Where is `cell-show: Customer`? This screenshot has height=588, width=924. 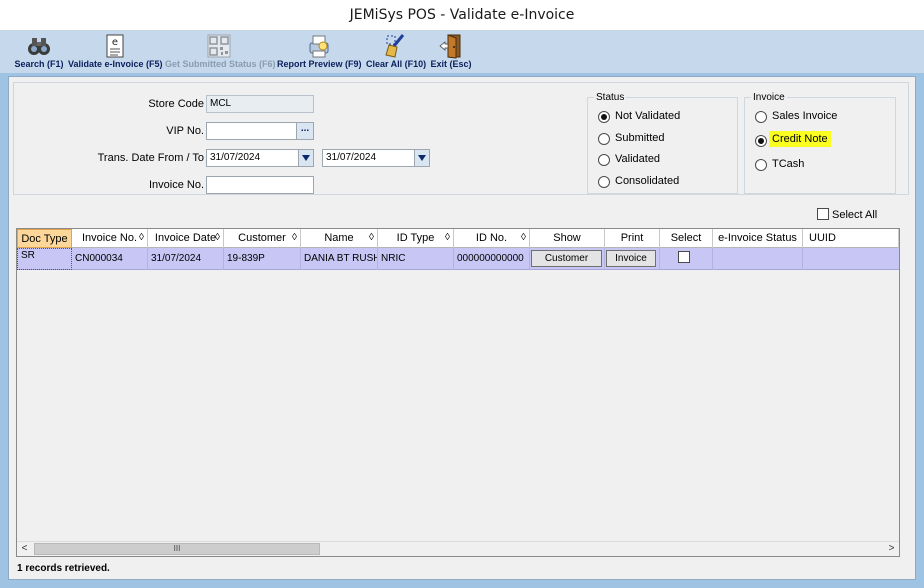
cell-show: Customer is located at coordinates (567, 259).